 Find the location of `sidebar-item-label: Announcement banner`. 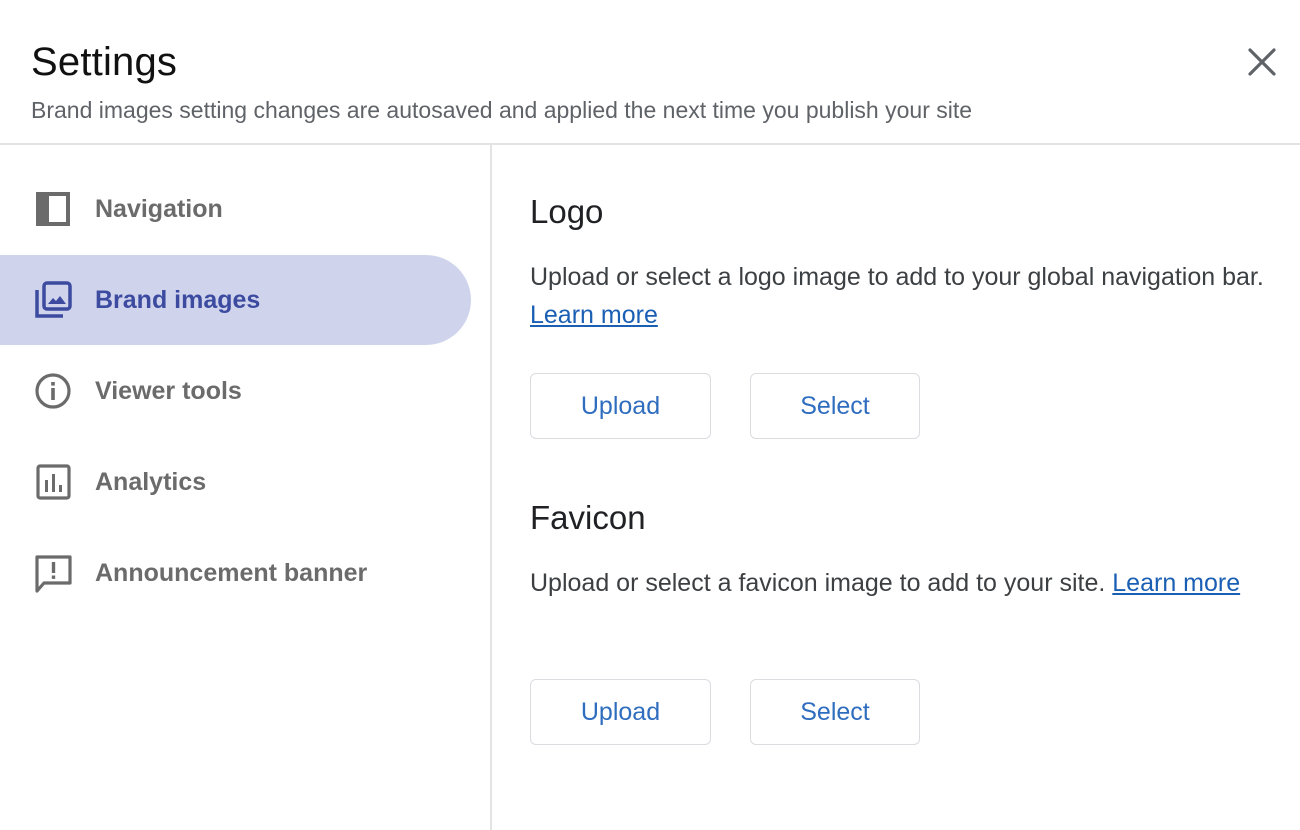

sidebar-item-label: Announcement banner is located at coordinates (231, 572).